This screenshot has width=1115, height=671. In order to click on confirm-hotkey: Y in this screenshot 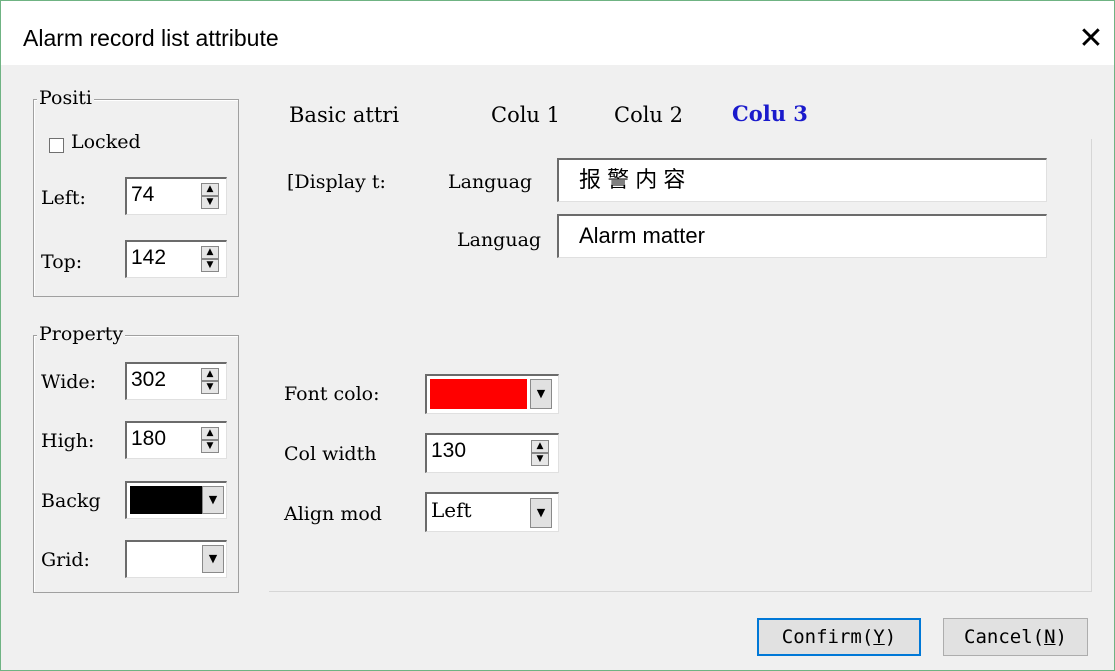, I will do `click(879, 637)`.